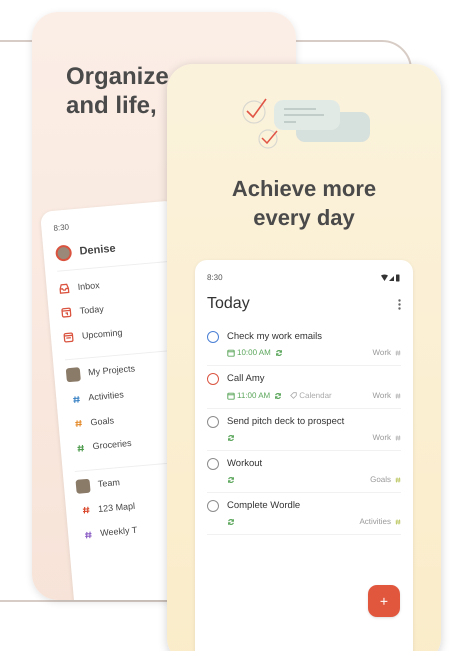 This screenshot has height=651, width=453. Describe the element at coordinates (384, 601) in the screenshot. I see `add-task-button: +` at that location.